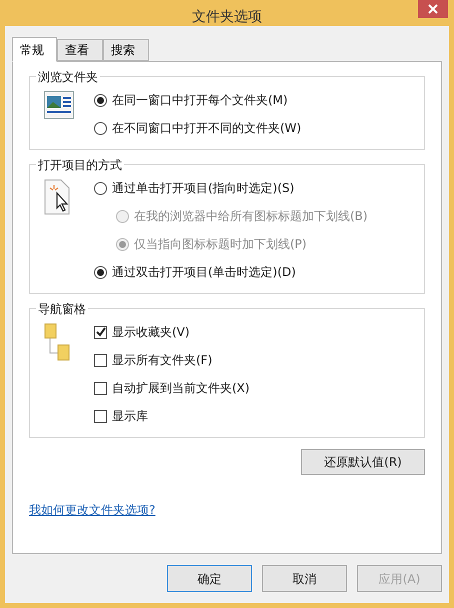 The height and width of the screenshot is (608, 454). What do you see at coordinates (304, 578) in the screenshot?
I see `dialog-button: 取消` at bounding box center [304, 578].